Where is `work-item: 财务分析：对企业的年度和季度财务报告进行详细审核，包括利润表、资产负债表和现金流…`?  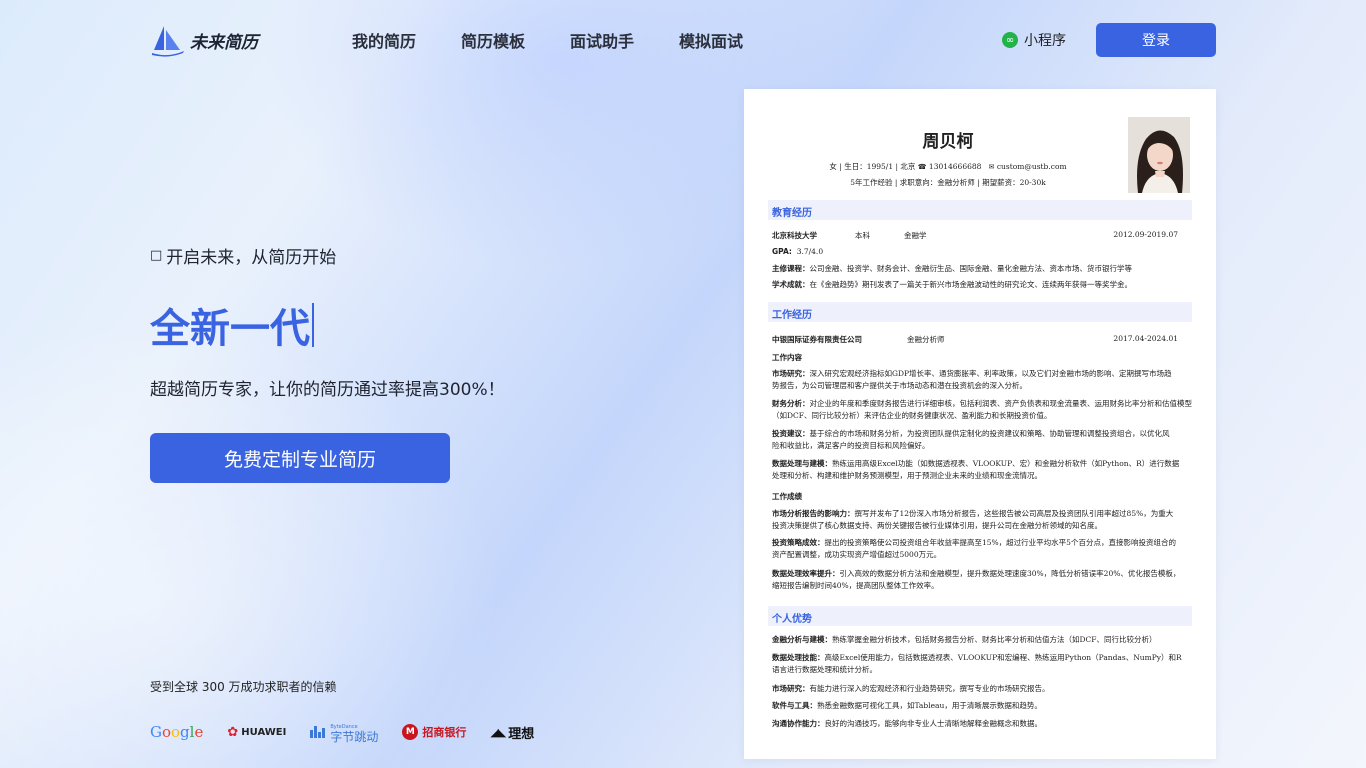 work-item: 财务分析：对企业的年度和季度财务报告进行详细审核，包括利润表、资产负债表和现金流… is located at coordinates (982, 409).